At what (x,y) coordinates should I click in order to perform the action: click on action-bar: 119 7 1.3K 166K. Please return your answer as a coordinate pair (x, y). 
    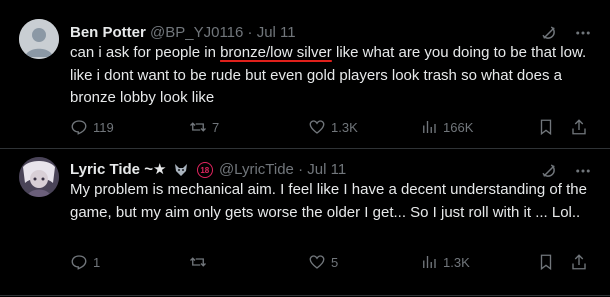
    Looking at the image, I should click on (332, 127).